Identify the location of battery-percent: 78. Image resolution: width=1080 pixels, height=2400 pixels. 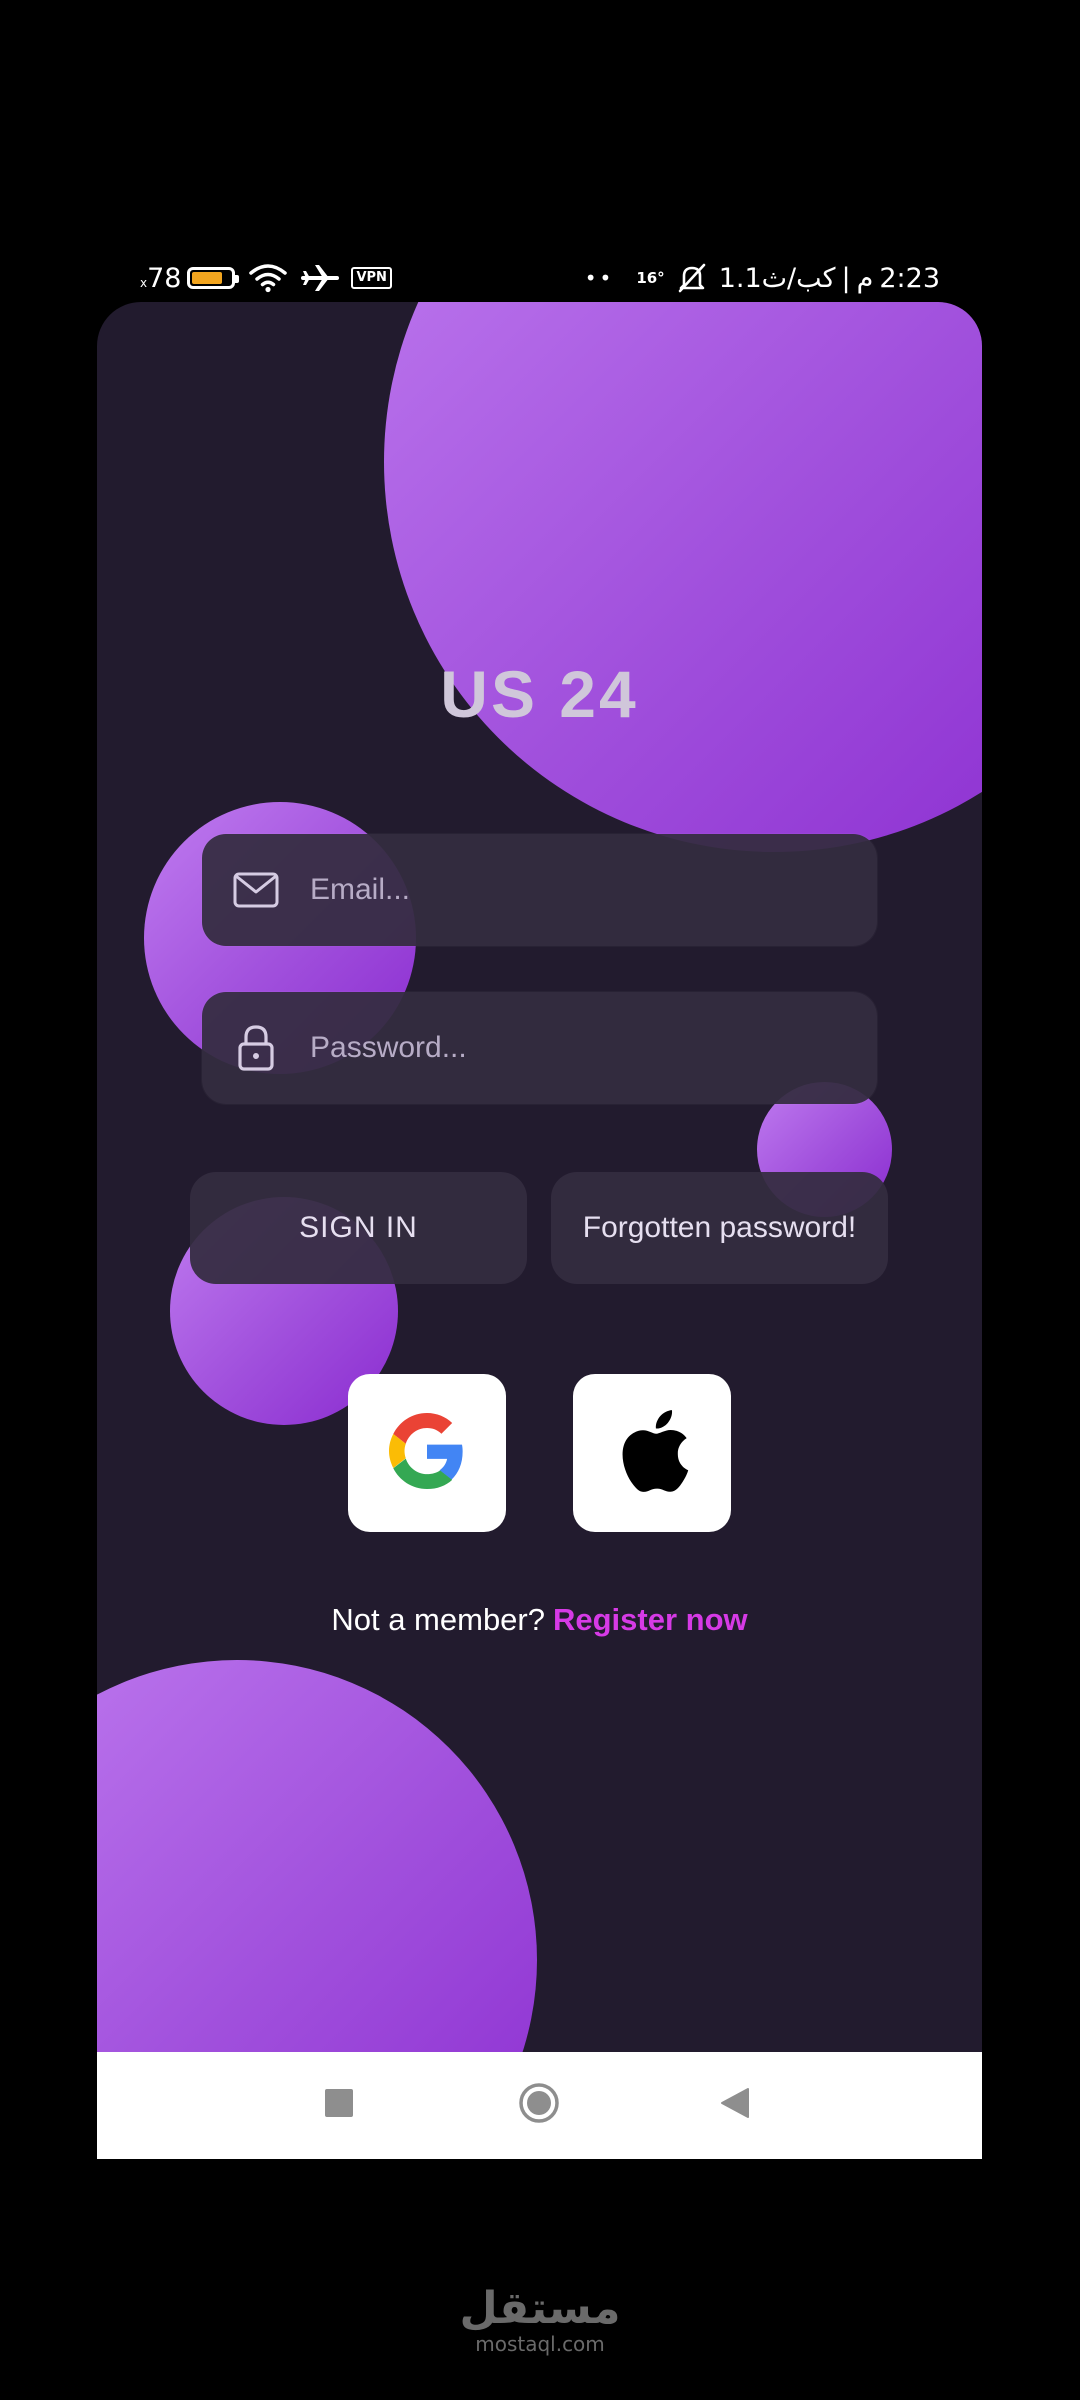
(164, 278).